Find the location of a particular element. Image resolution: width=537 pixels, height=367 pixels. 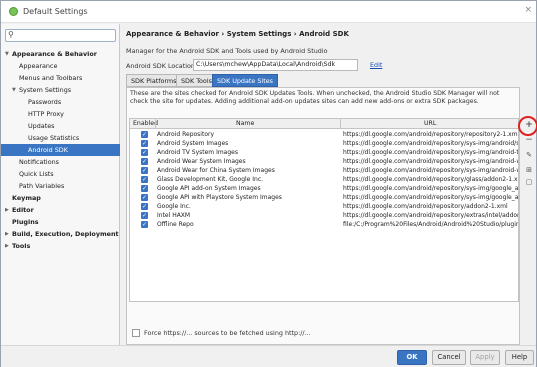

settings-search-input: ⚲ is located at coordinates (60, 35).